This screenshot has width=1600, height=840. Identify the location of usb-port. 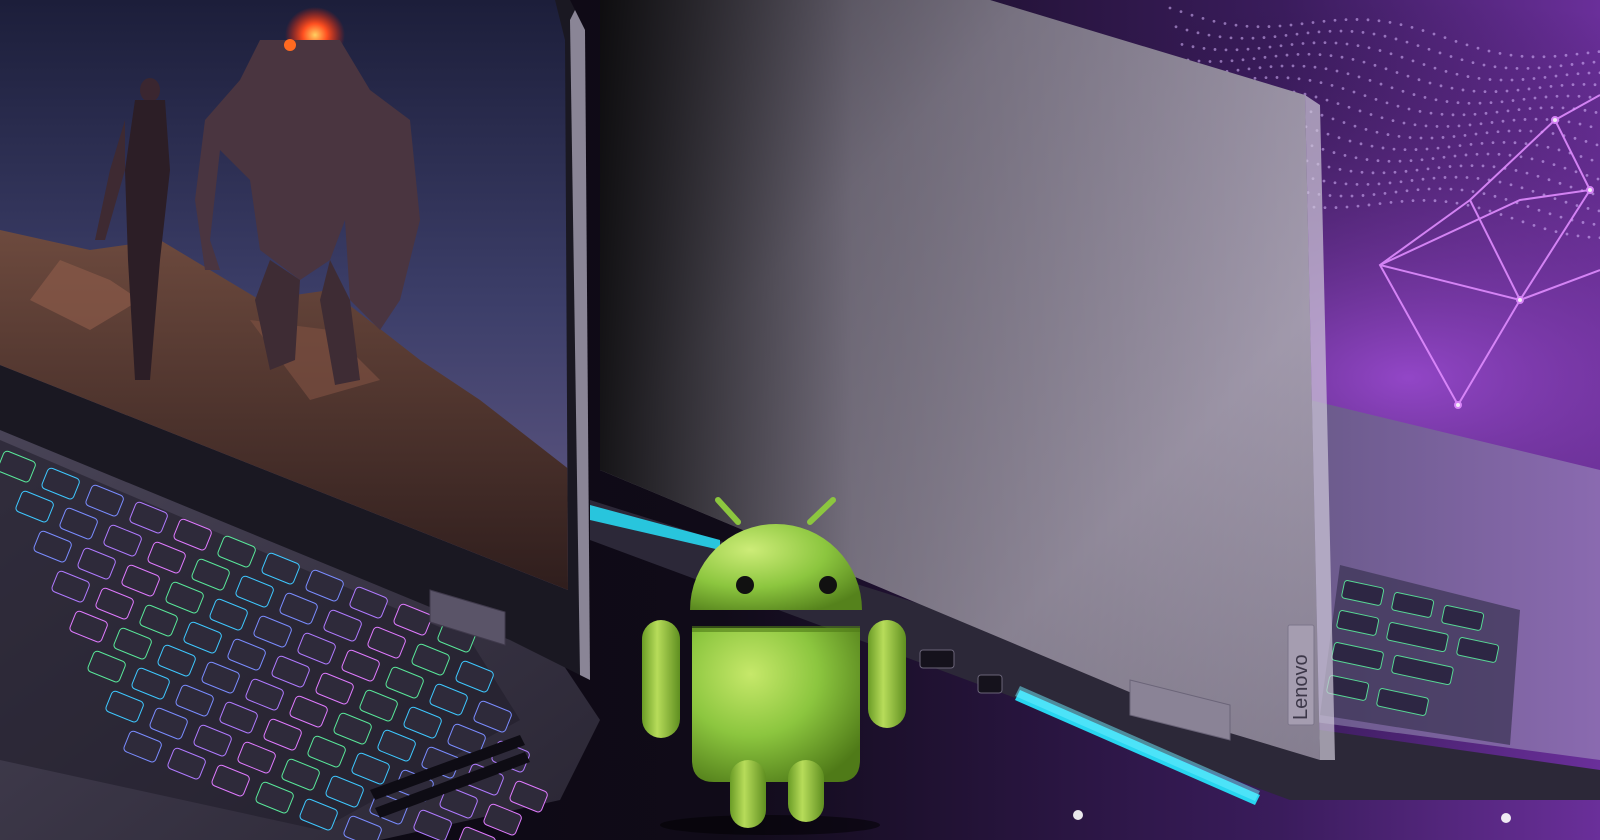
(990, 684).